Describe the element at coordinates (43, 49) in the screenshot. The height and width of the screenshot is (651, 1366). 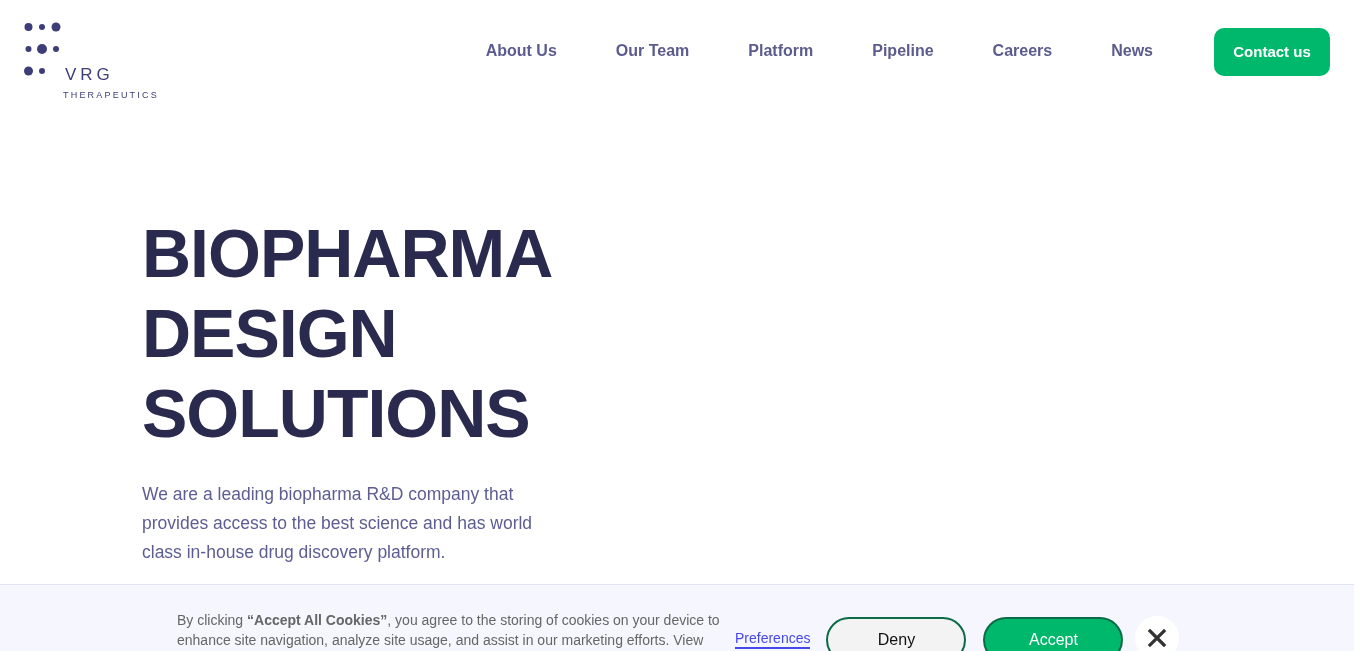
I see `dots-logo-icon` at that location.